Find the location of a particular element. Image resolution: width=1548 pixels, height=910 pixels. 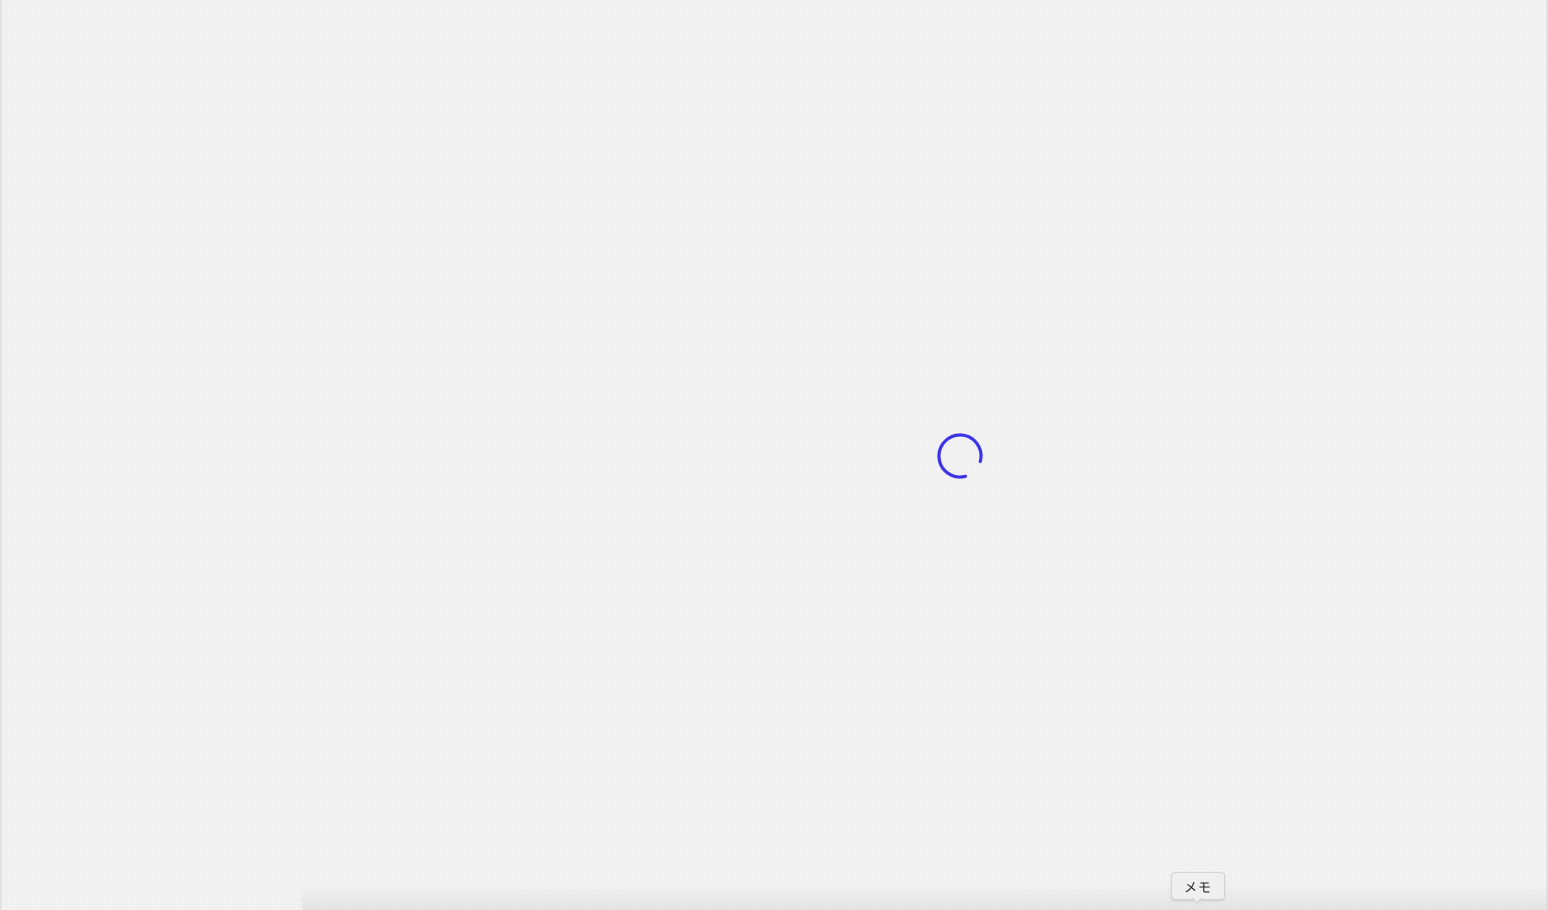

memo-tooltip: メモ is located at coordinates (1198, 888).